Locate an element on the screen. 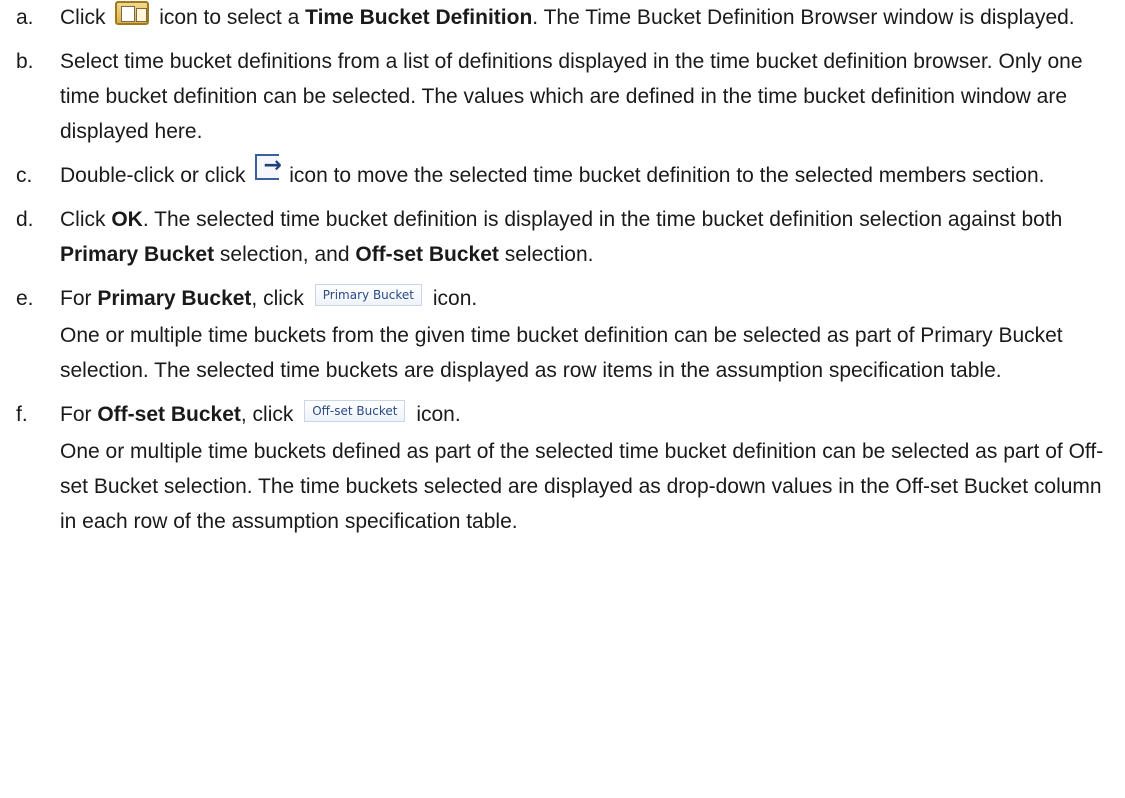 The width and height of the screenshot is (1125, 798). primary-bucket-button: Primary Bucket is located at coordinates (368, 295).